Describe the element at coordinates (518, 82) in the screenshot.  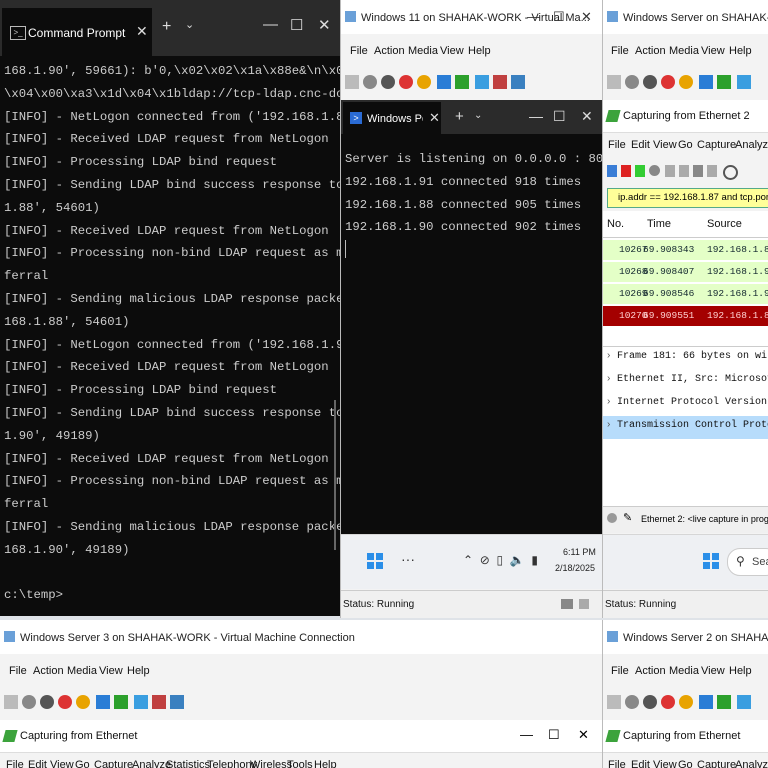
I see `enhanced-session-icon` at that location.